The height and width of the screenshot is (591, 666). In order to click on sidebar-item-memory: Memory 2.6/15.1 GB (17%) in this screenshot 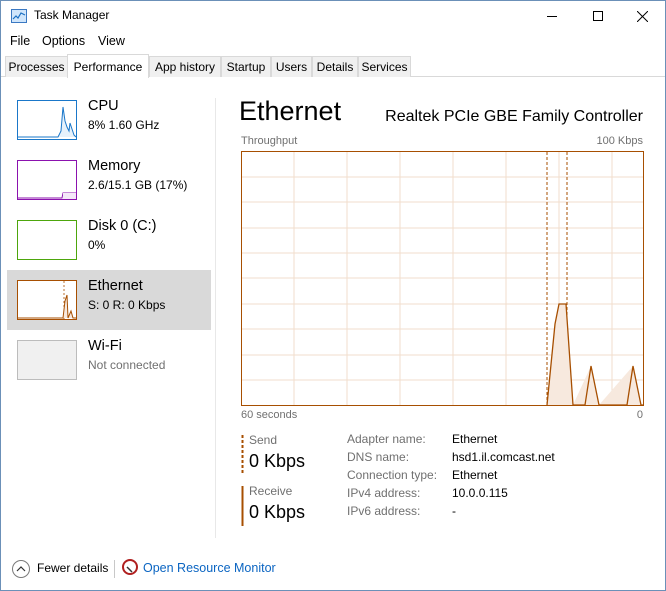, I will do `click(109, 180)`.